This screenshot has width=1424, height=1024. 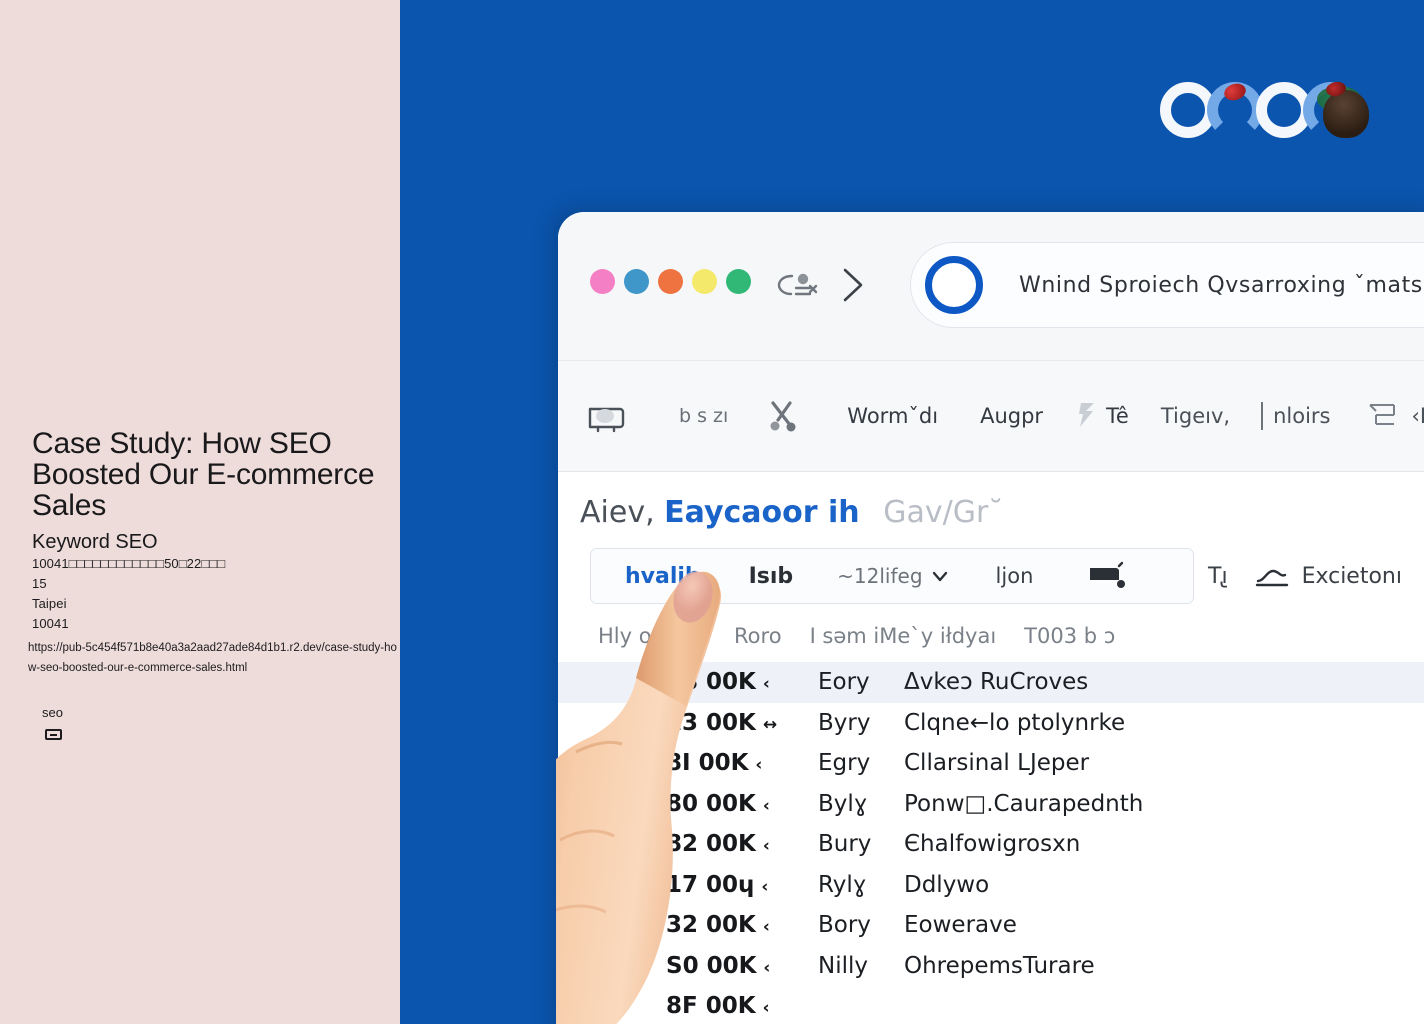 I want to click on toolbar-label-8: ‹Lral, so click(x=1417, y=416).